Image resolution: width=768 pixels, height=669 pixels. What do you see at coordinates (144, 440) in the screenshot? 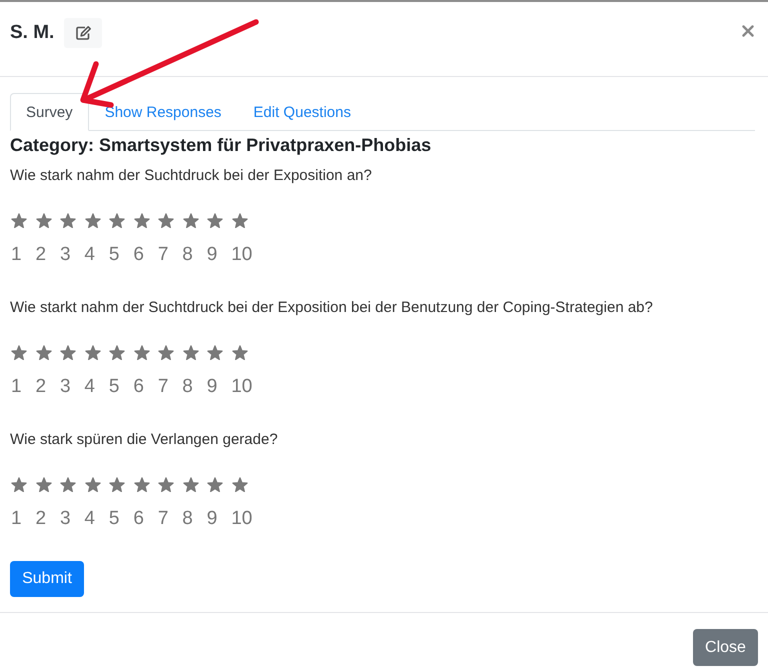
I see `question-text: Wie stark spüren die Verlangen gerade?` at bounding box center [144, 440].